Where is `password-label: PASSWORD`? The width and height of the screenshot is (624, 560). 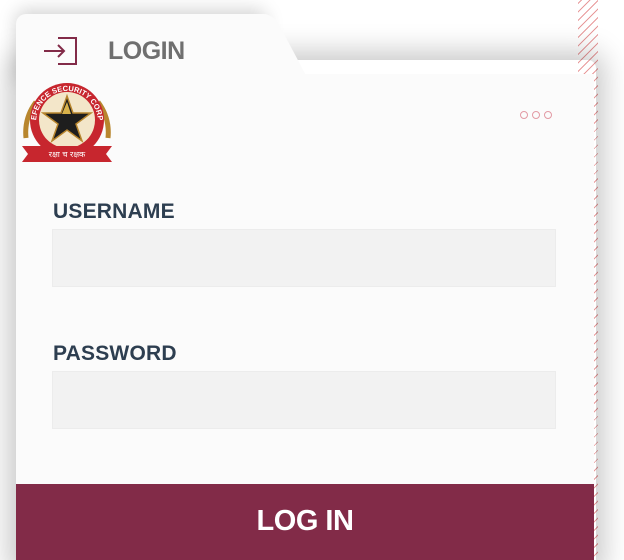 password-label: PASSWORD is located at coordinates (115, 353).